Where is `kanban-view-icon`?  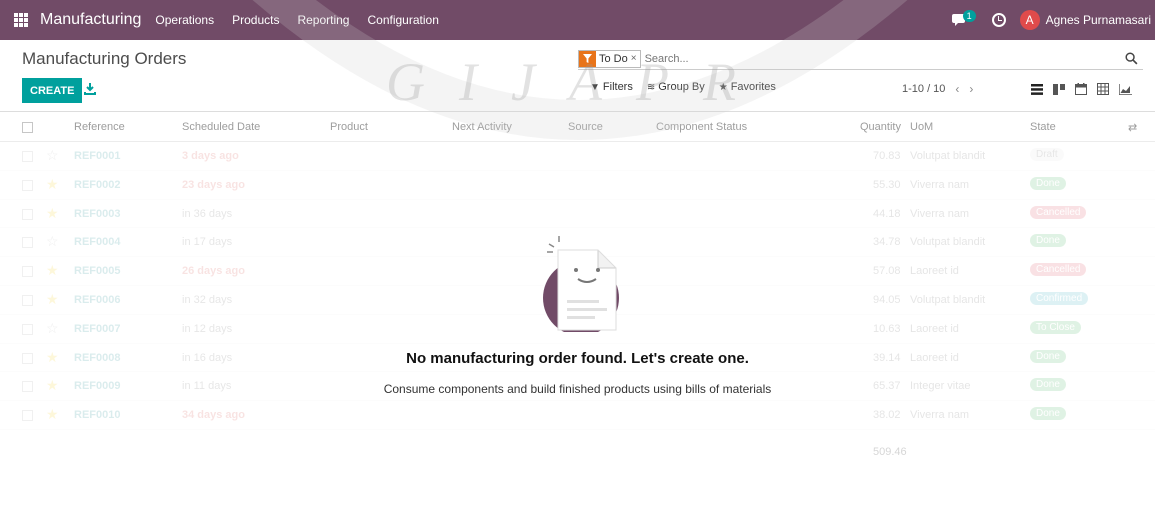
kanban-view-icon is located at coordinates (1059, 89).